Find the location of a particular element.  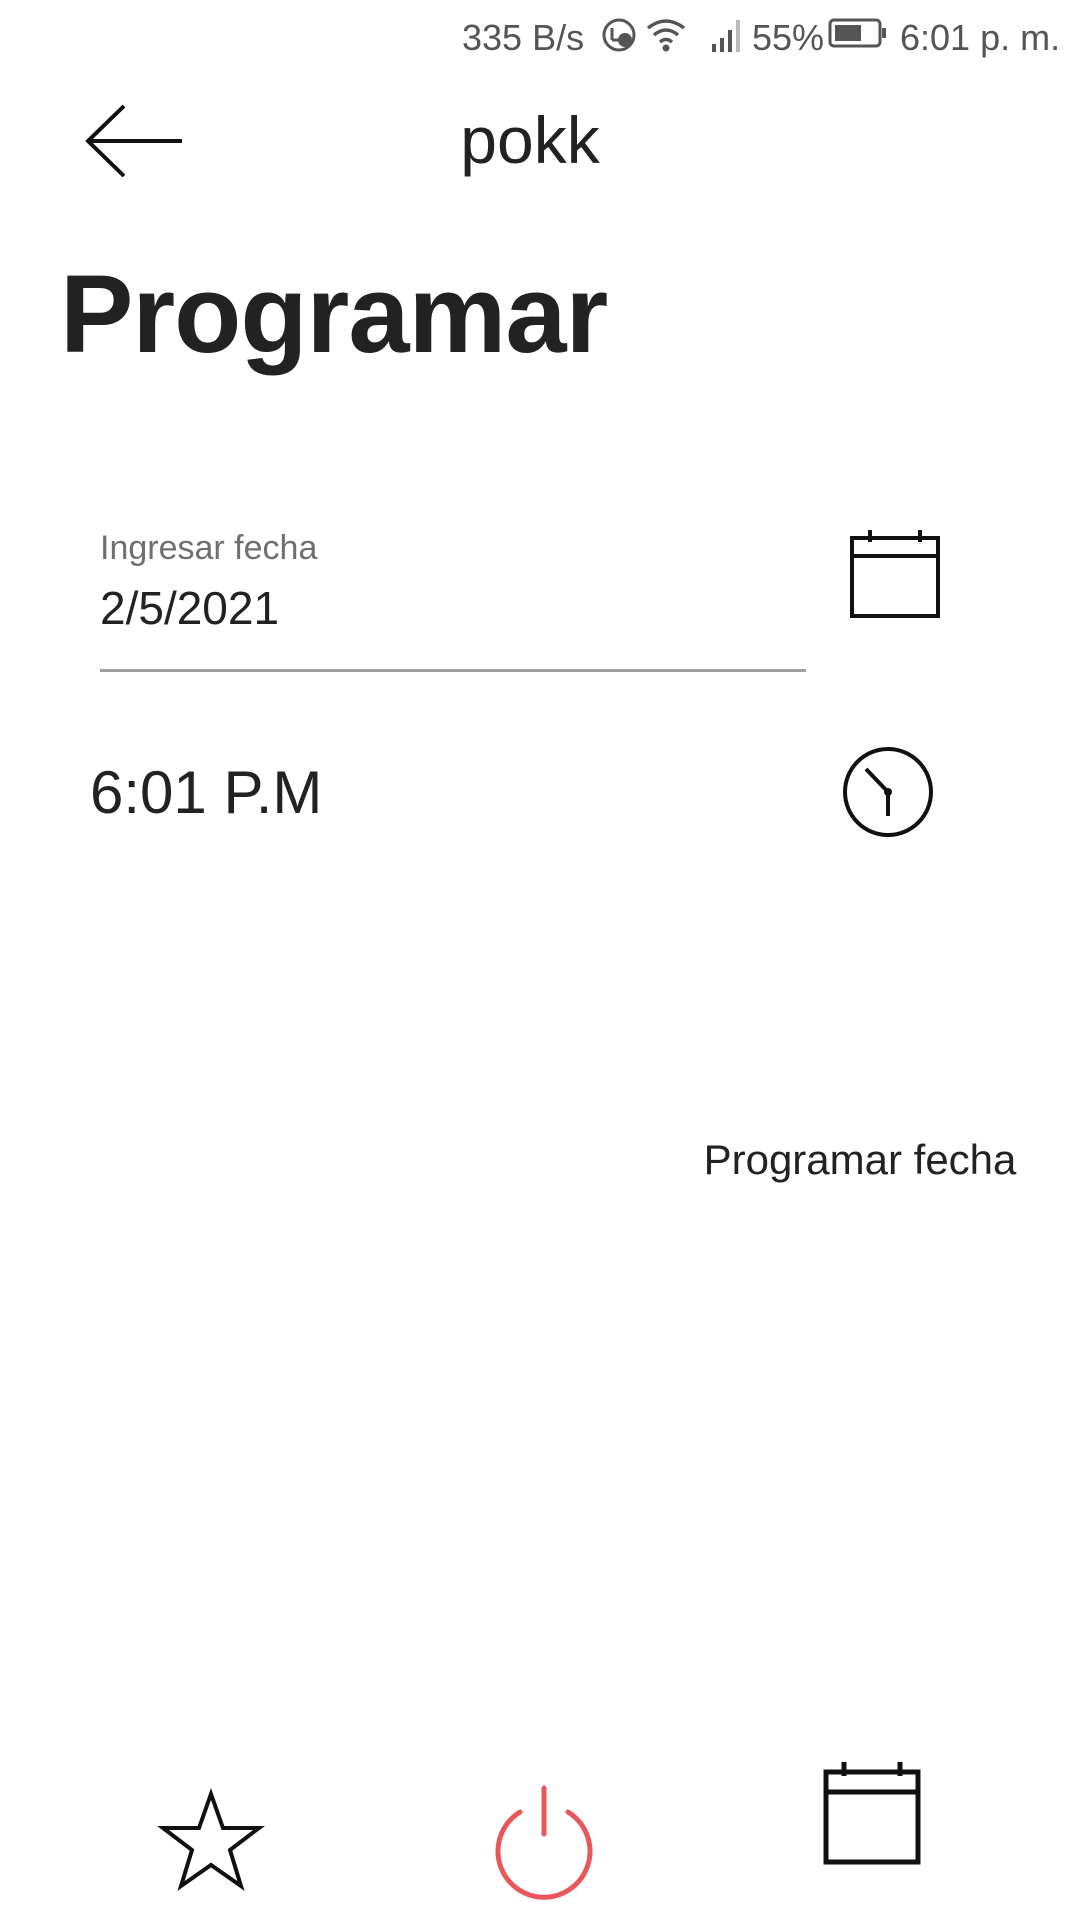

page-title: Programar is located at coordinates (334, 314).